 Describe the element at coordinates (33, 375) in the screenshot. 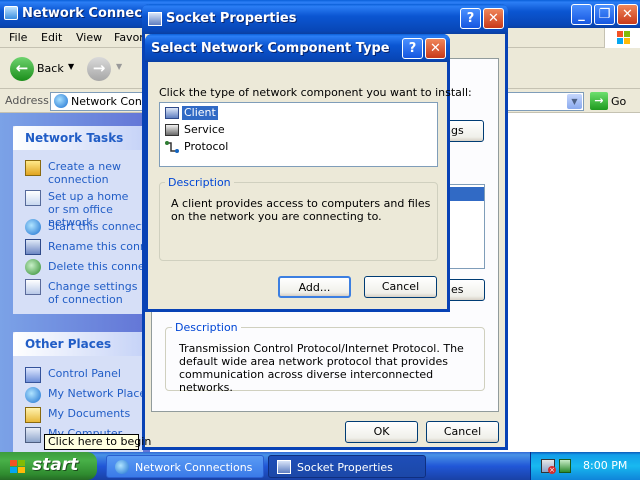

I see `control-panel-icon` at that location.